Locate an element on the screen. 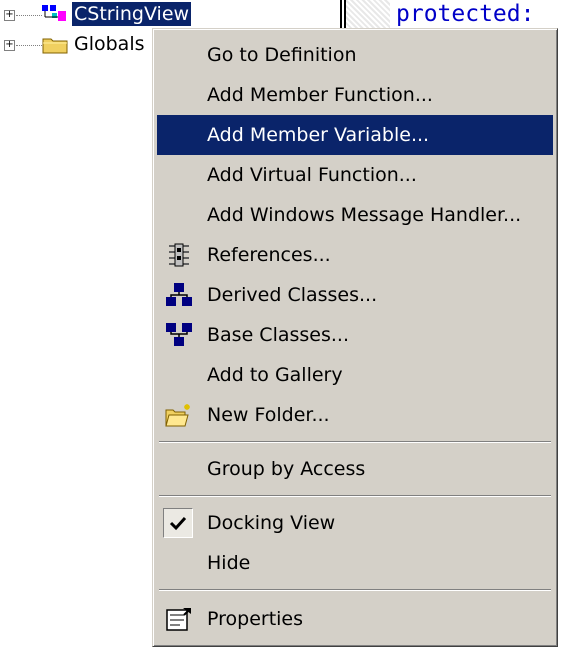 This screenshot has width=568, height=647. editor-margin is located at coordinates (367, 15).